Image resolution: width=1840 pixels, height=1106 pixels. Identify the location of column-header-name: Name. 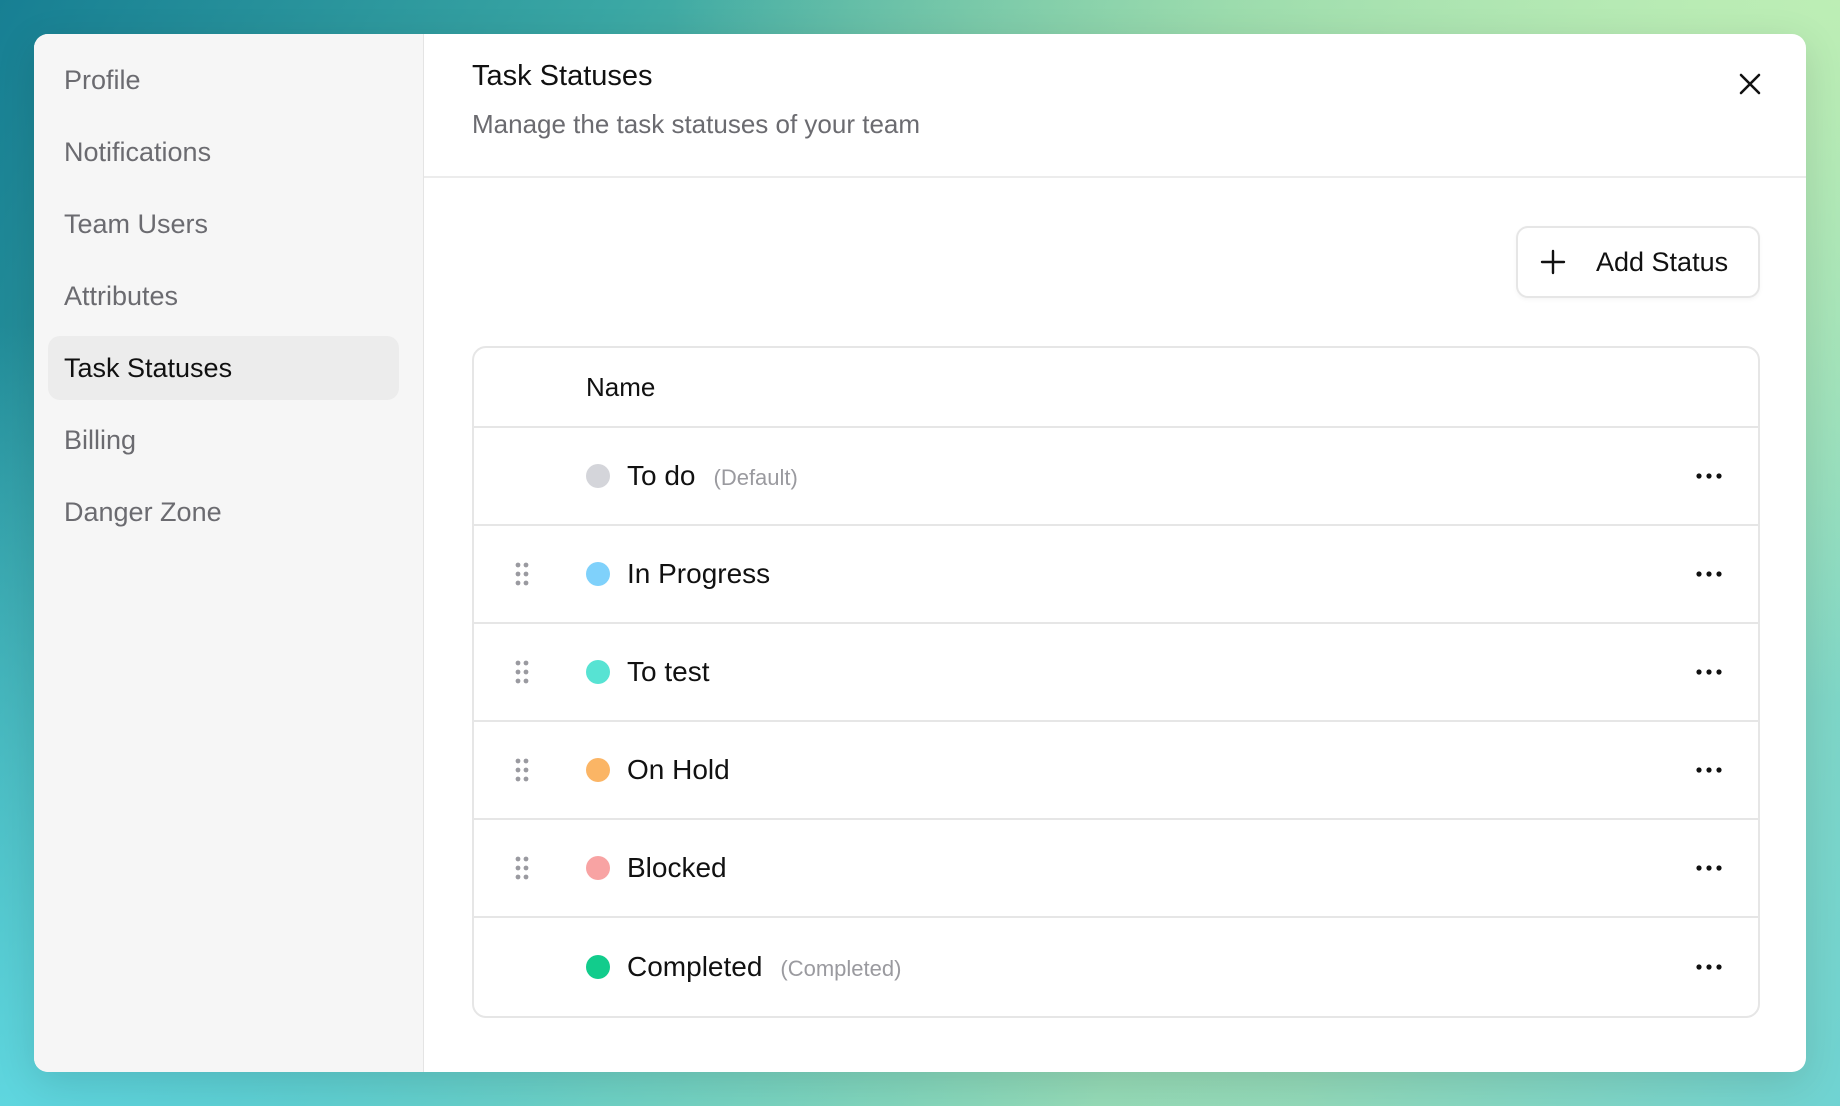
(621, 386).